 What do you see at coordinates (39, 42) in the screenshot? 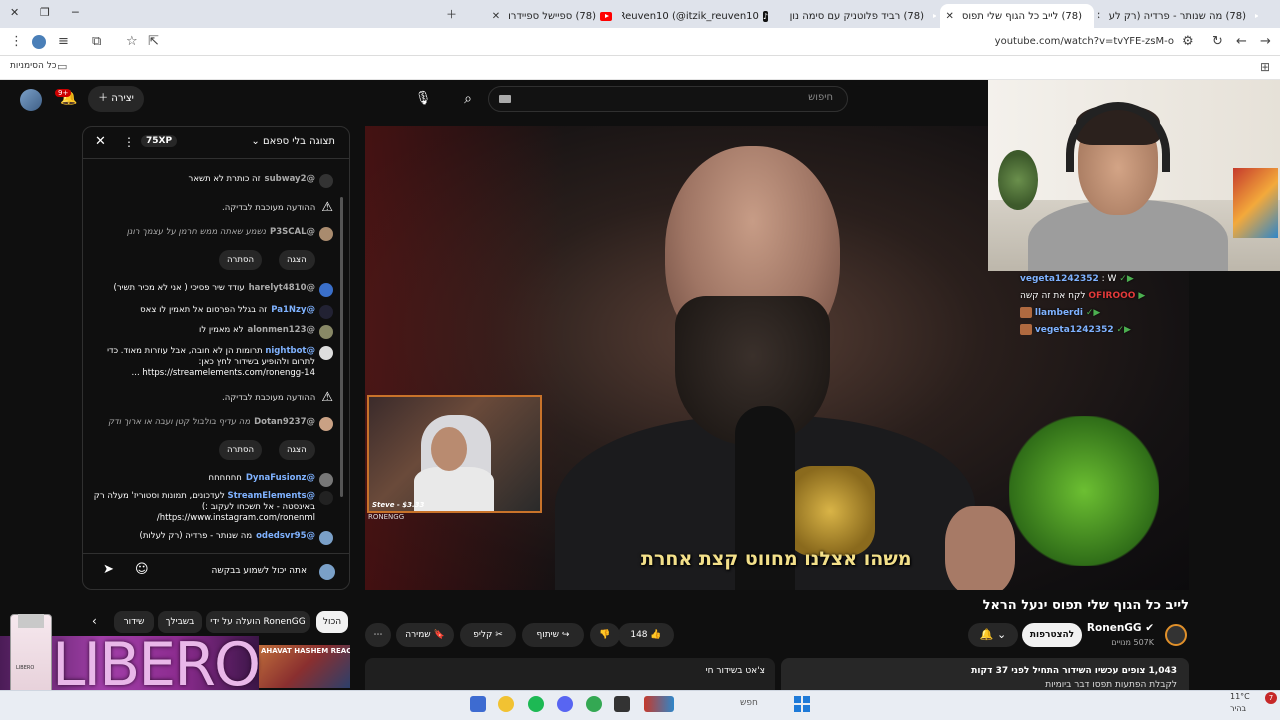
I see `profile-icon` at bounding box center [39, 42].